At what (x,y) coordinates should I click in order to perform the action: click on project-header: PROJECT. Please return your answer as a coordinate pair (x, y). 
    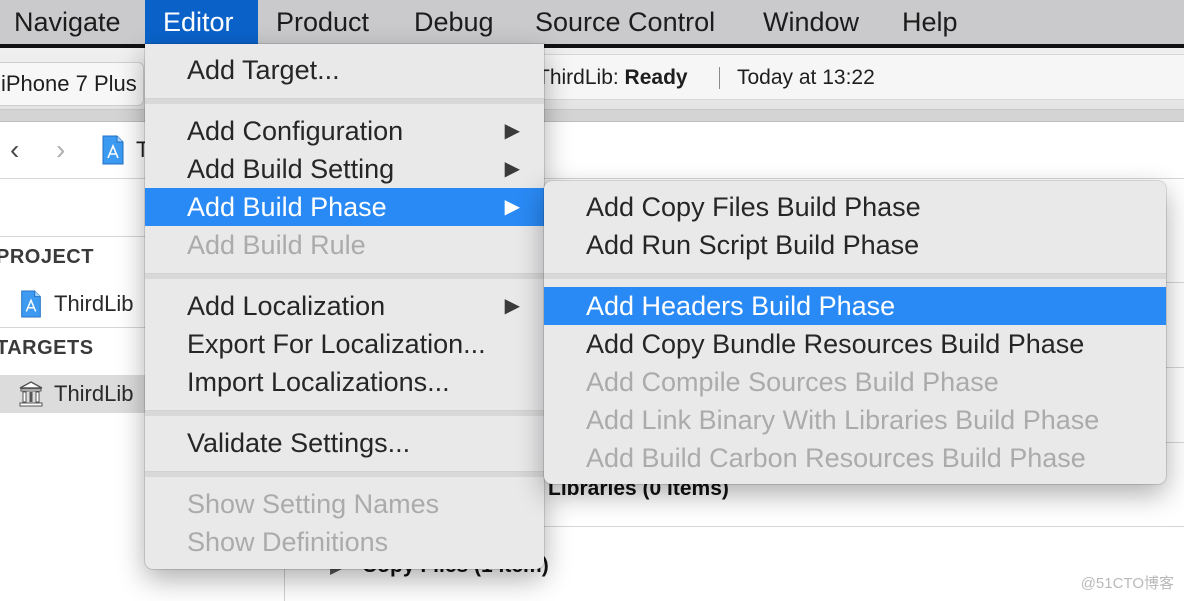
    Looking at the image, I should click on (47, 257).